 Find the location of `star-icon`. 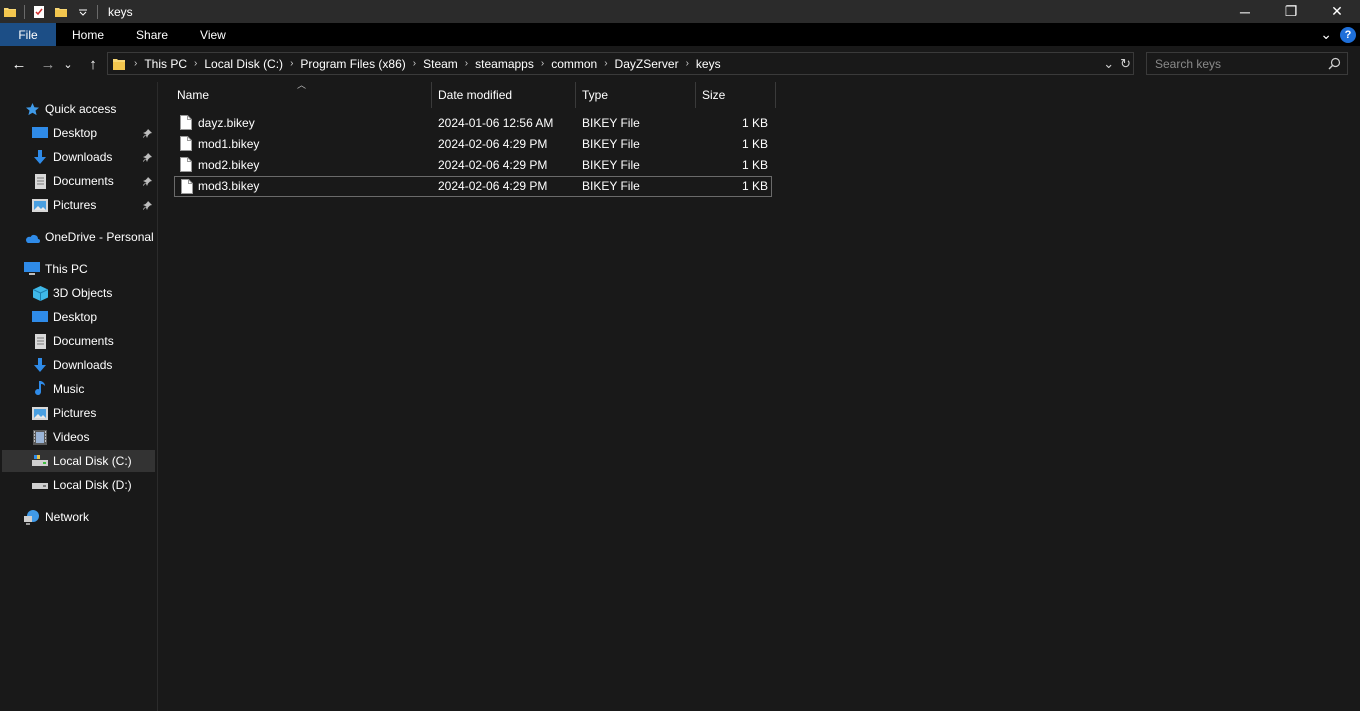

star-icon is located at coordinates (32, 109).